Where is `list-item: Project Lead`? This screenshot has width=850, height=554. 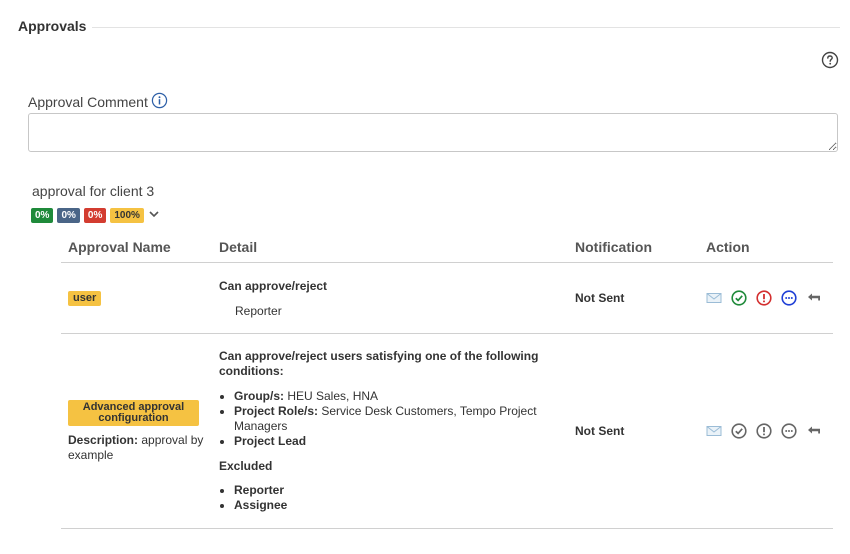 list-item: Project Lead is located at coordinates (397, 441).